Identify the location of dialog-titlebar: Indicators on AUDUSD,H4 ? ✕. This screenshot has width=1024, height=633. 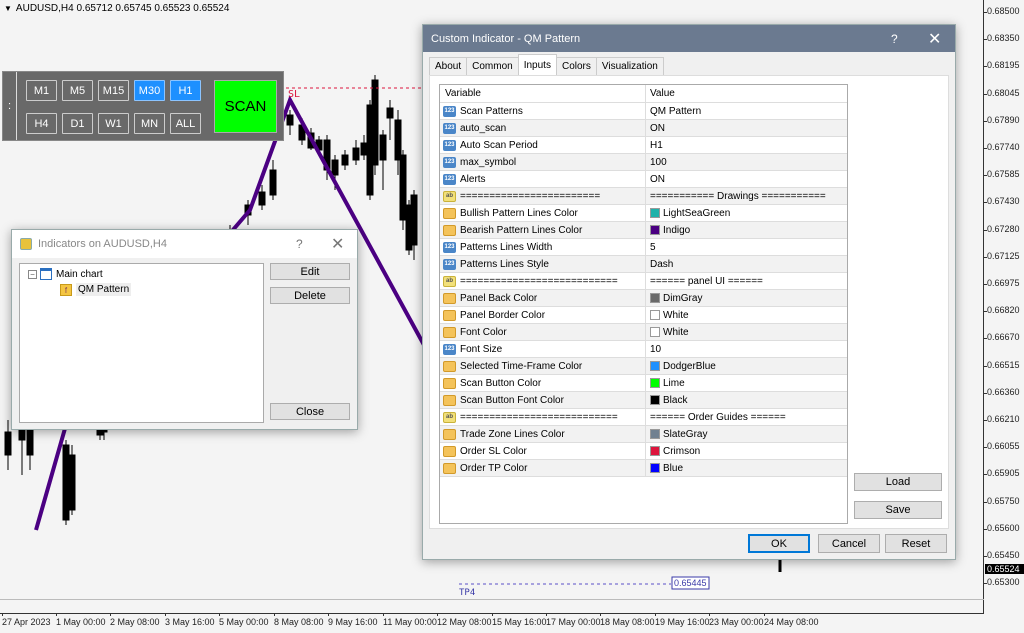
(184, 244).